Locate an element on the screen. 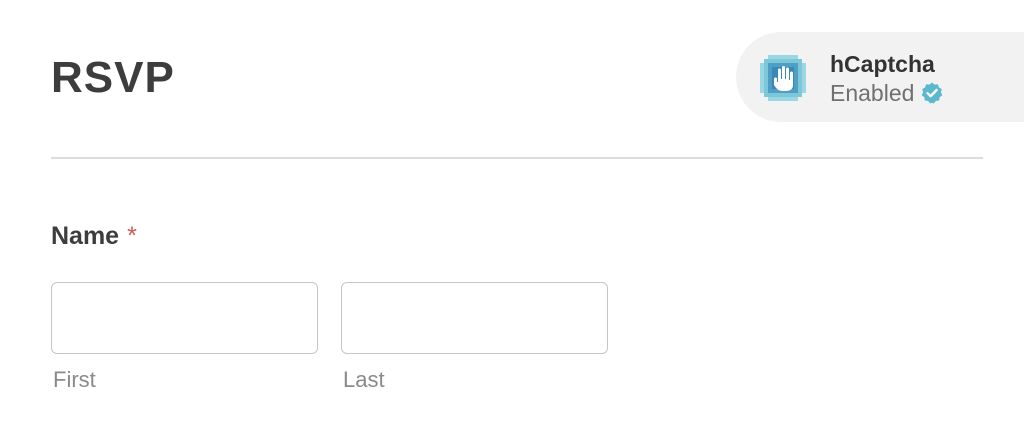 The width and height of the screenshot is (1024, 436). name-field-label: Name * is located at coordinates (94, 236).